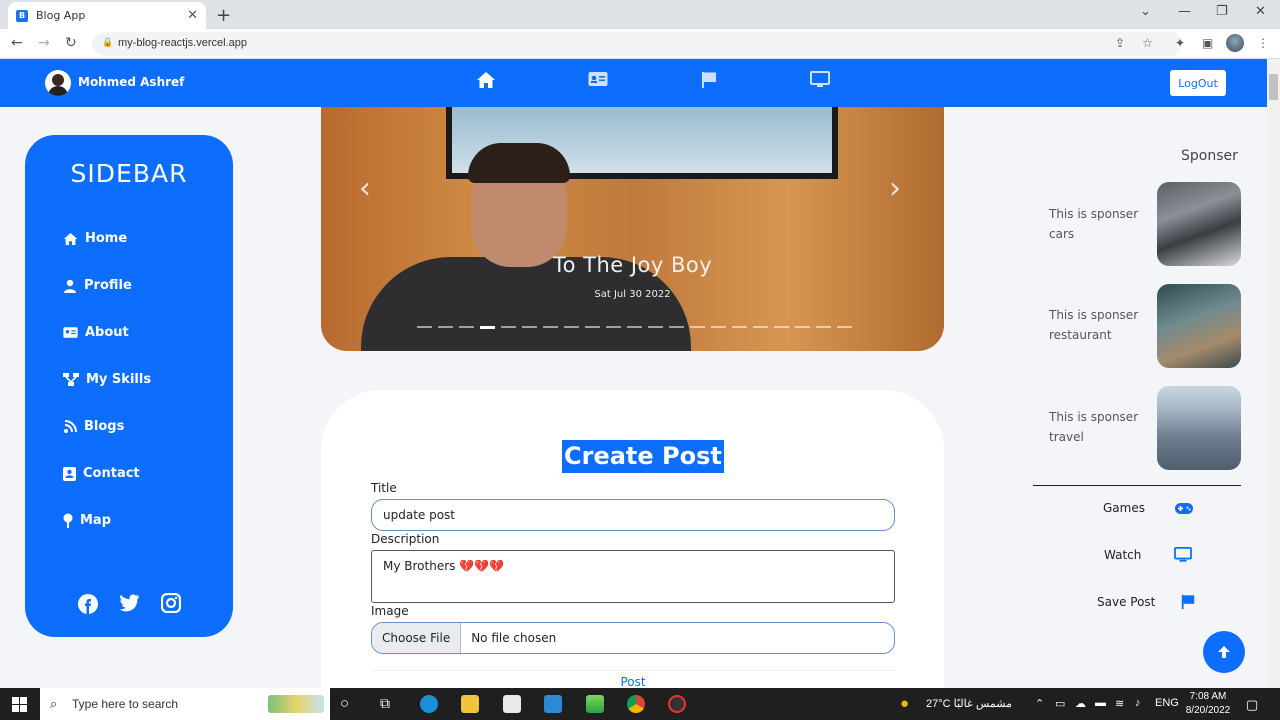 This screenshot has width=1280, height=720. What do you see at coordinates (595, 704) in the screenshot?
I see `bluestacks-icon` at bounding box center [595, 704].